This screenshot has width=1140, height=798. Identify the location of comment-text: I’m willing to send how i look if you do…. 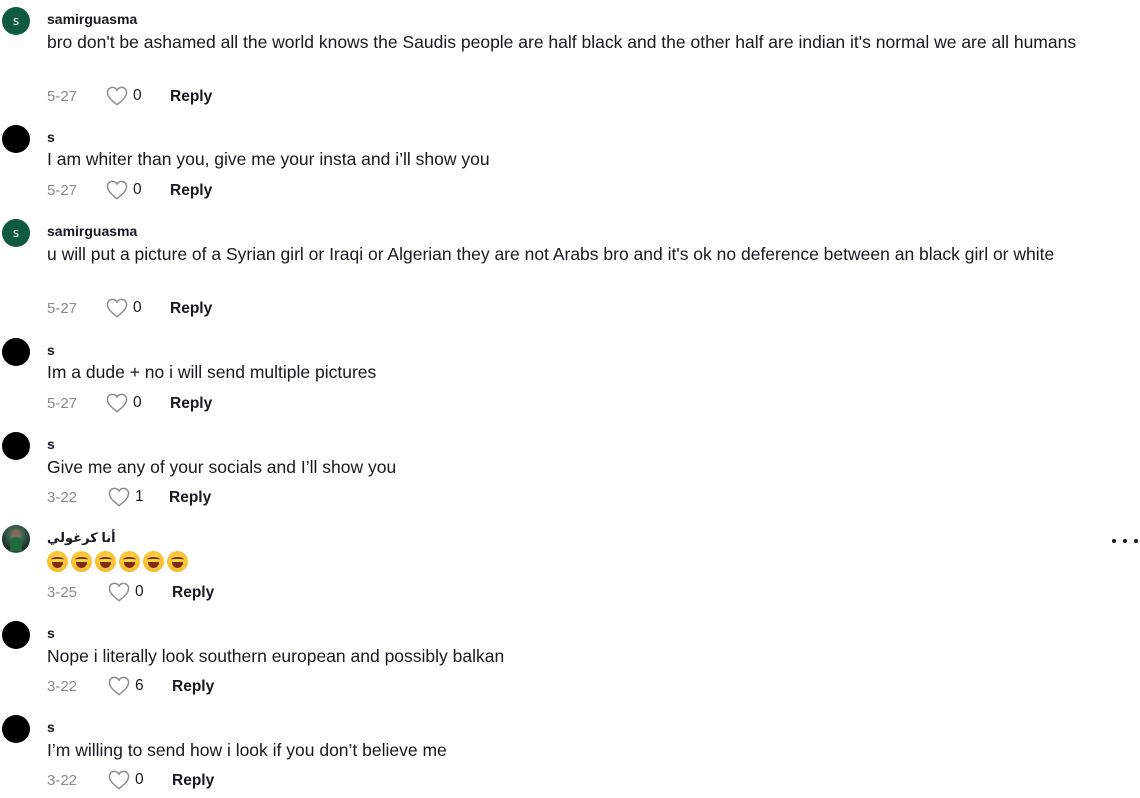
(247, 750).